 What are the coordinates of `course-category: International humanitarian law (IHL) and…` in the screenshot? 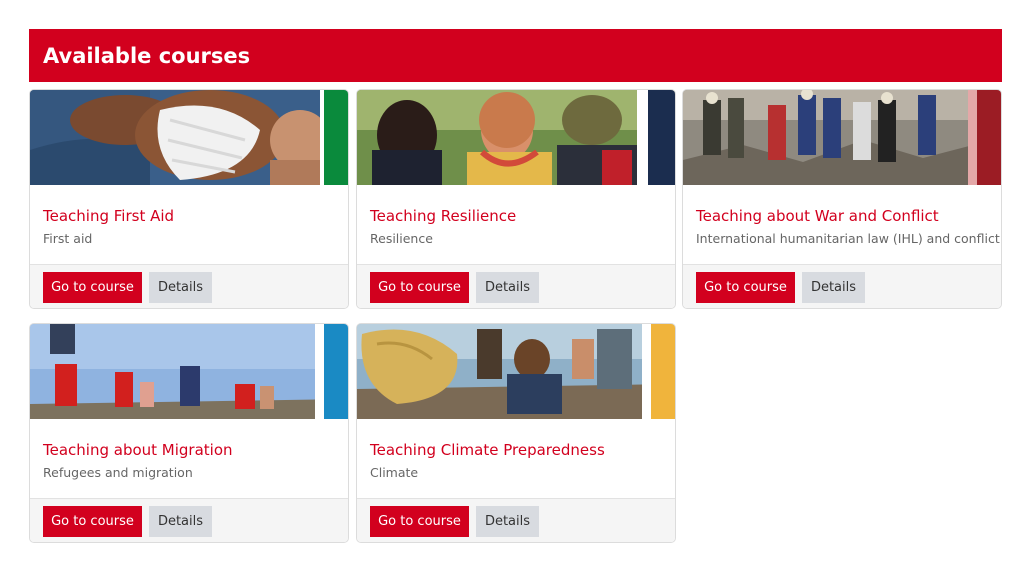 It's located at (848, 238).